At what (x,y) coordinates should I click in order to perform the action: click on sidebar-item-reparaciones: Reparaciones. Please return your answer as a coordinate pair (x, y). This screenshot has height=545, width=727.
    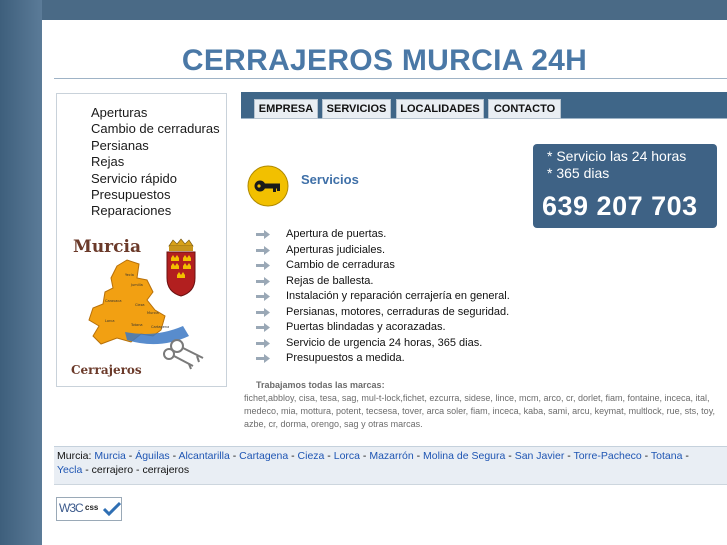
    Looking at the image, I should click on (155, 211).